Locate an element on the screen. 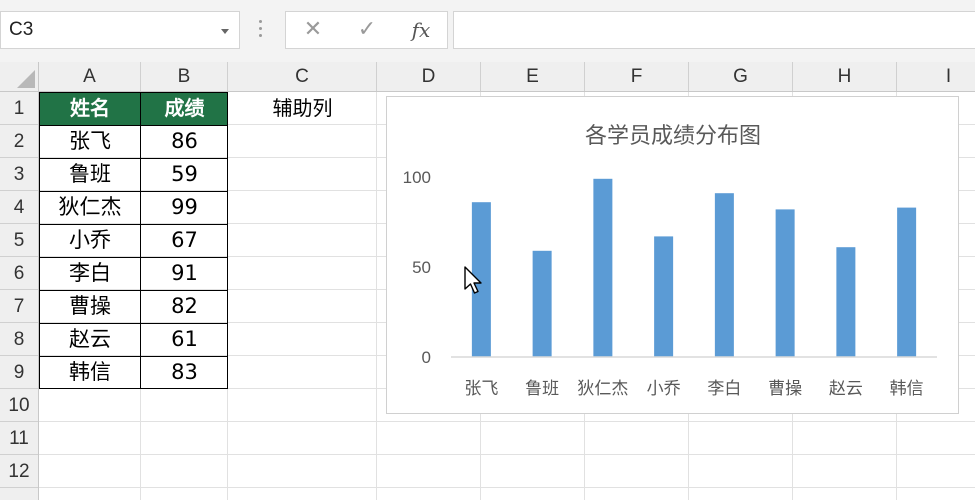  column-header-i: I is located at coordinates (936, 76).